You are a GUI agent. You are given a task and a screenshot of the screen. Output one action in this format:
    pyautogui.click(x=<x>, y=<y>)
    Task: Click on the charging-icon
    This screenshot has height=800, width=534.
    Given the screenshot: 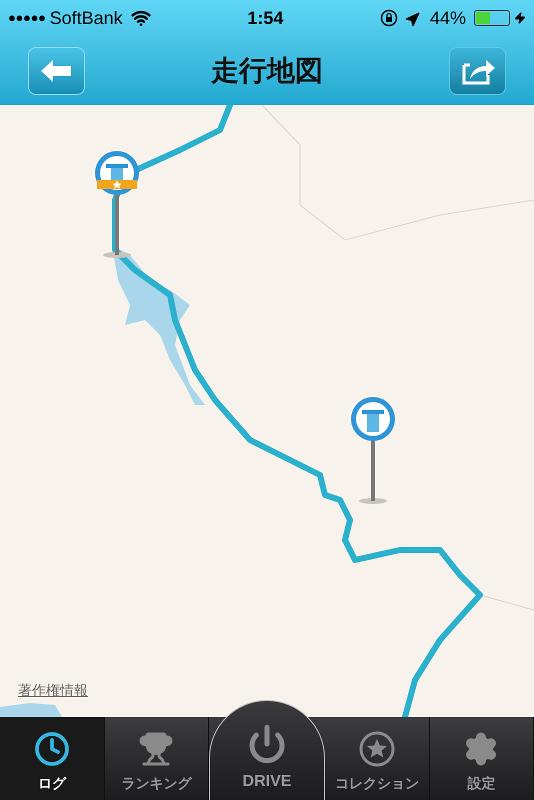 What is the action you would take?
    pyautogui.click(x=520, y=18)
    